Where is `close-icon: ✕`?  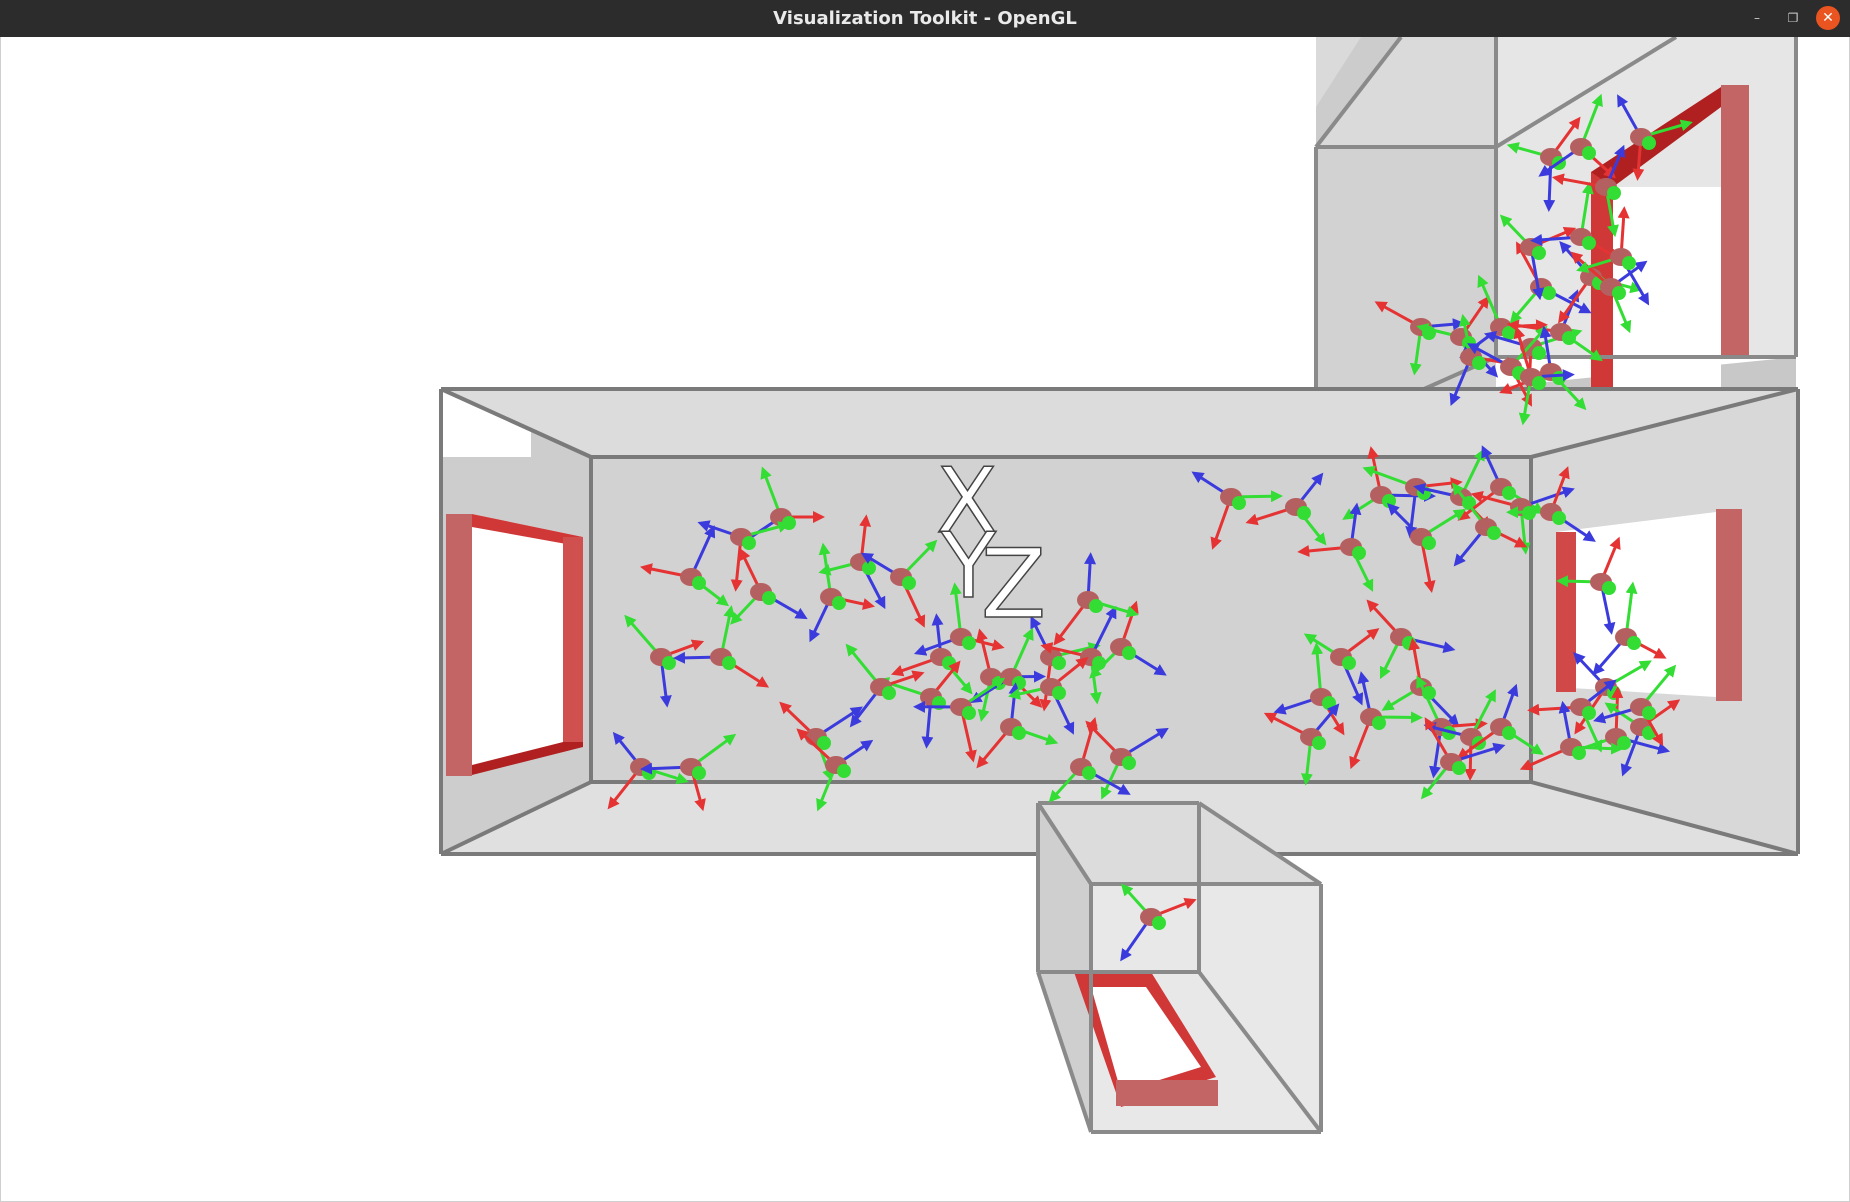
close-icon: ✕ is located at coordinates (1828, 18).